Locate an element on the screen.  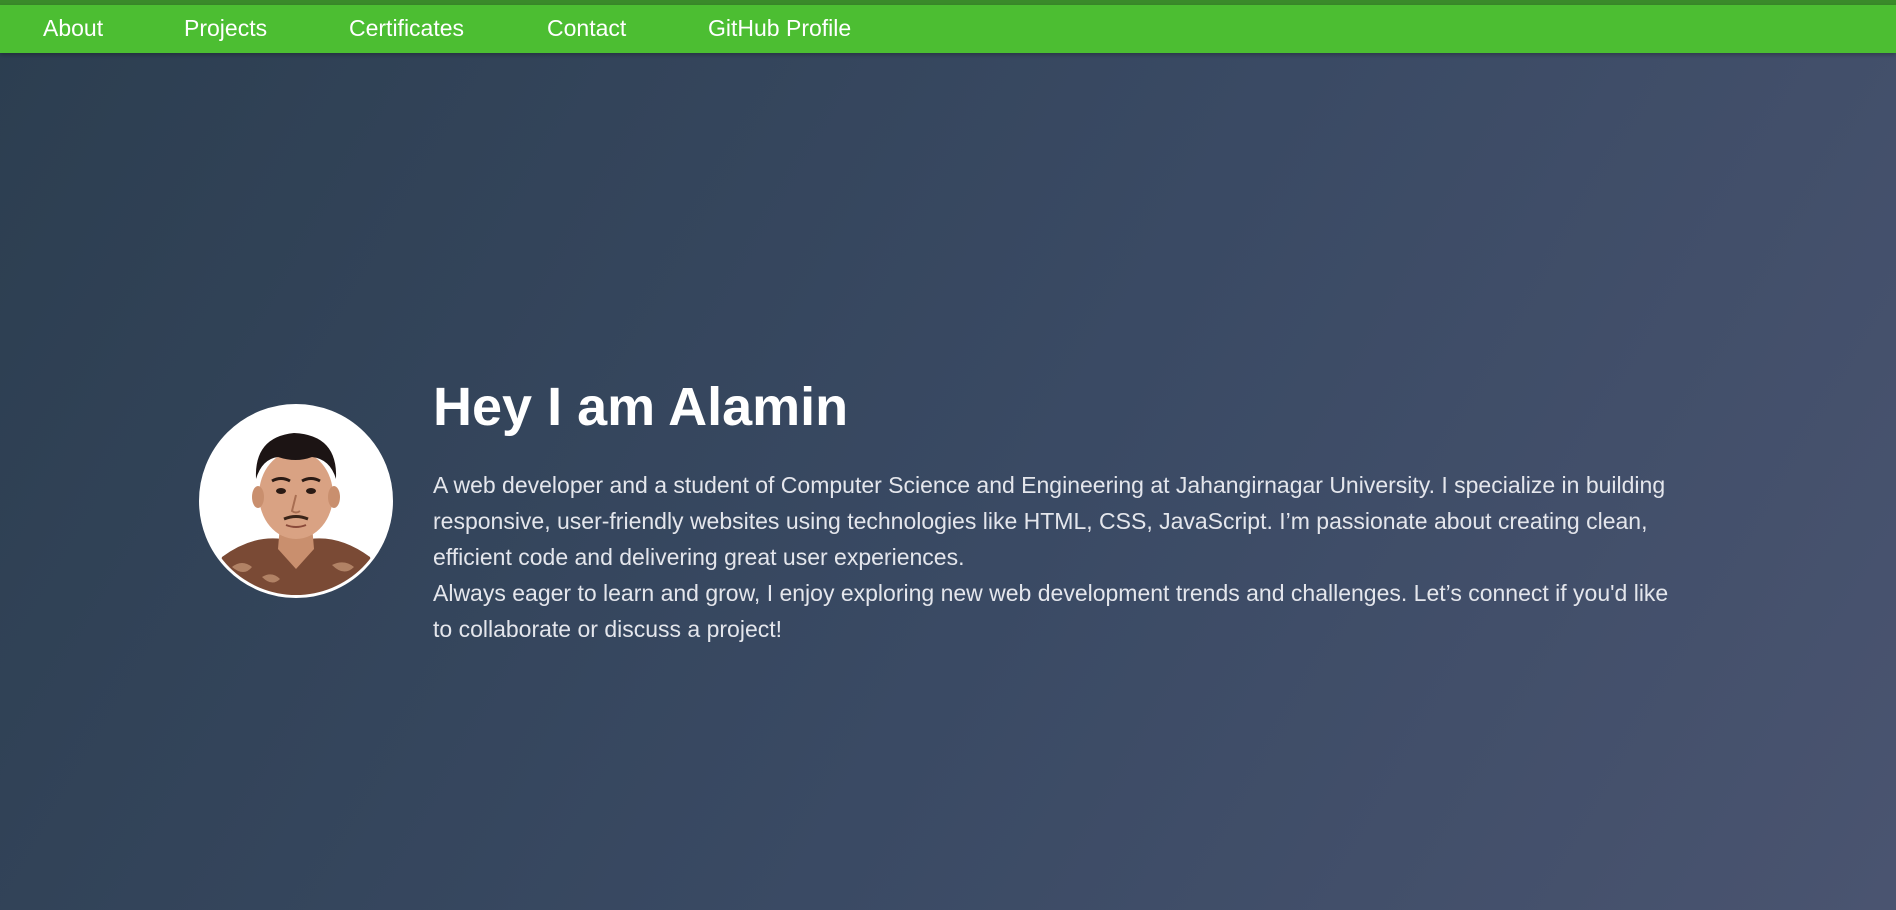
nav-link-github-profile: GitHub Profile is located at coordinates (779, 28).